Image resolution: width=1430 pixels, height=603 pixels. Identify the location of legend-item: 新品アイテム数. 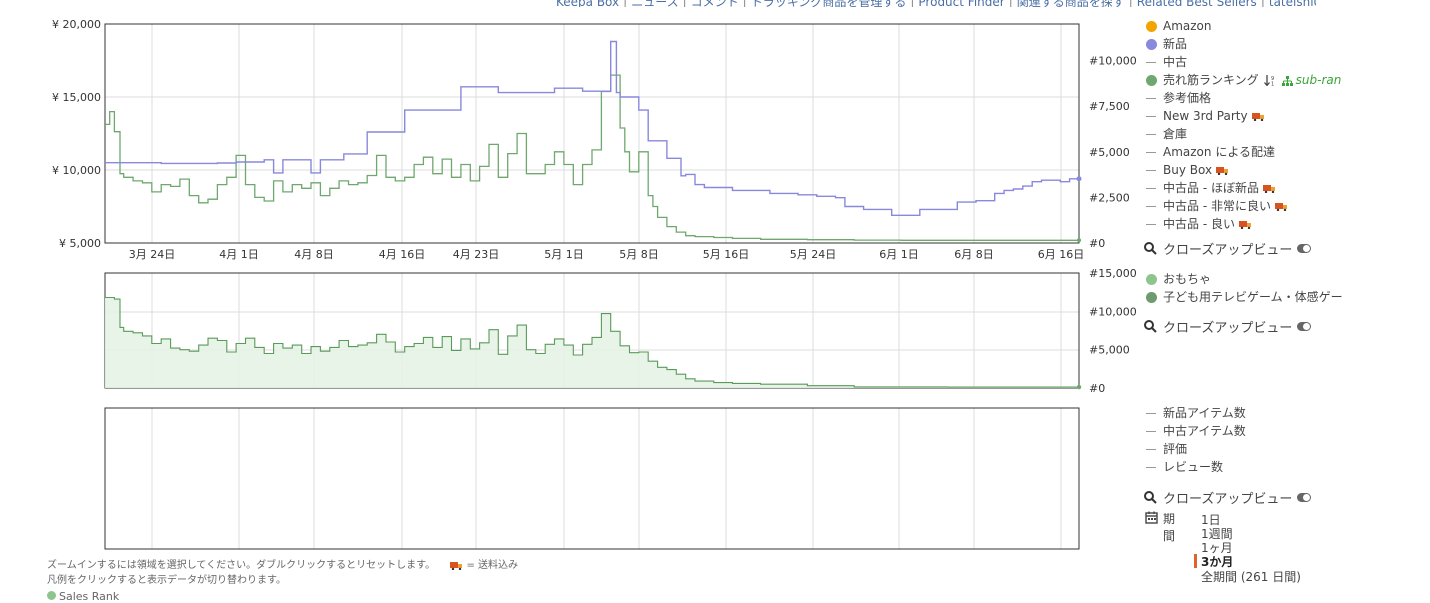
(1195, 413).